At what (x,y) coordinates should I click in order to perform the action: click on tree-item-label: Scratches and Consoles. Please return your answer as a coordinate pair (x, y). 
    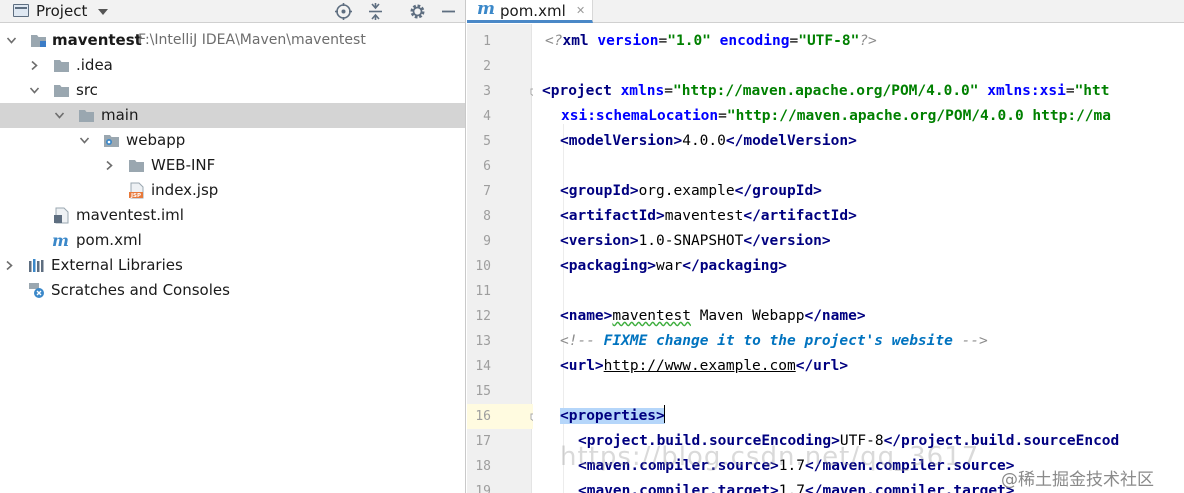
    Looking at the image, I should click on (140, 290).